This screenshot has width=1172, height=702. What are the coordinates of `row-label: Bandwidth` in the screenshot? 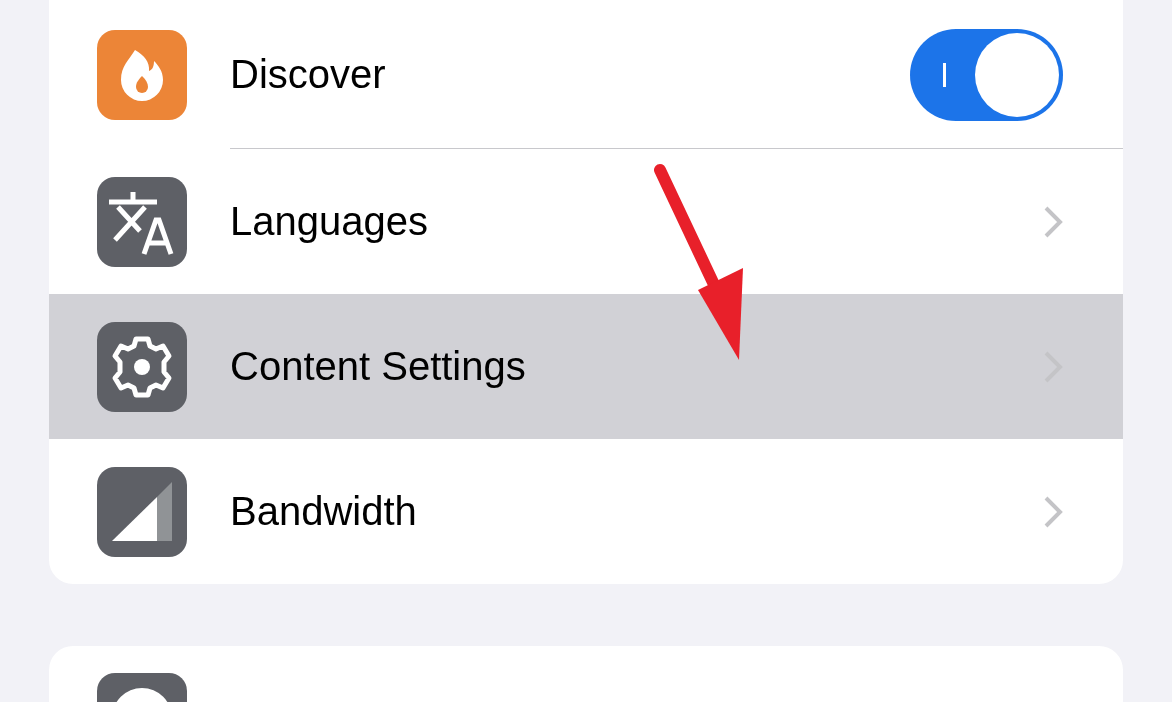 It's located at (324, 511).